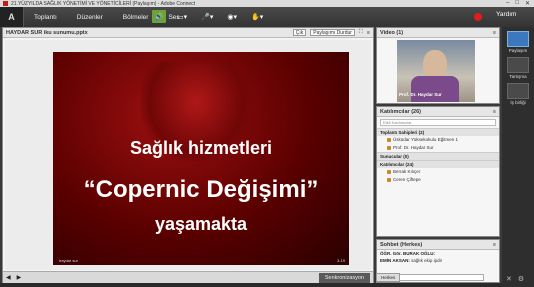 The height and width of the screenshot is (287, 534). I want to click on attendee-row: Berrak Kılıçer, so click(438, 172).